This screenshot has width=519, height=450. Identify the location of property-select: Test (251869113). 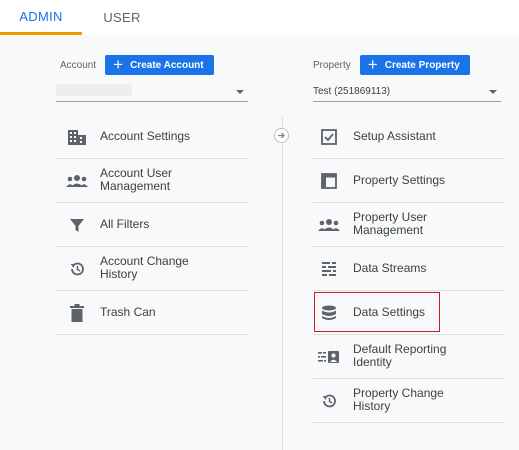
(407, 92).